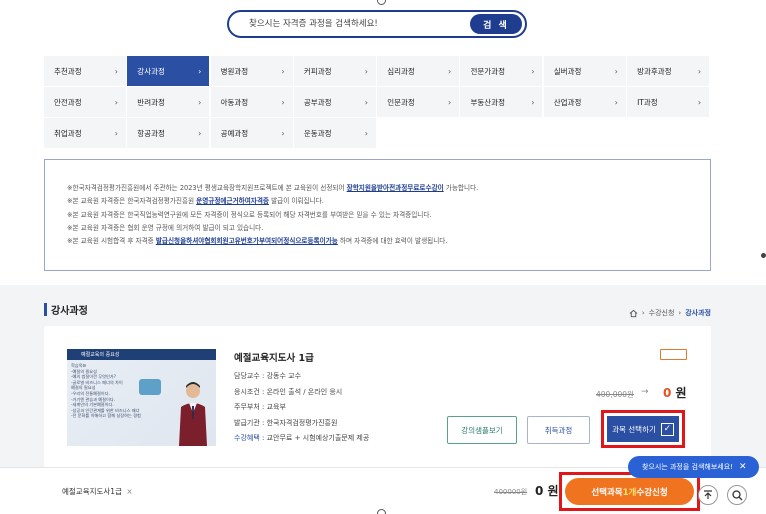 The image size is (766, 514). What do you see at coordinates (85, 133) in the screenshot?
I see `category-item: 취업과정 ›` at bounding box center [85, 133].